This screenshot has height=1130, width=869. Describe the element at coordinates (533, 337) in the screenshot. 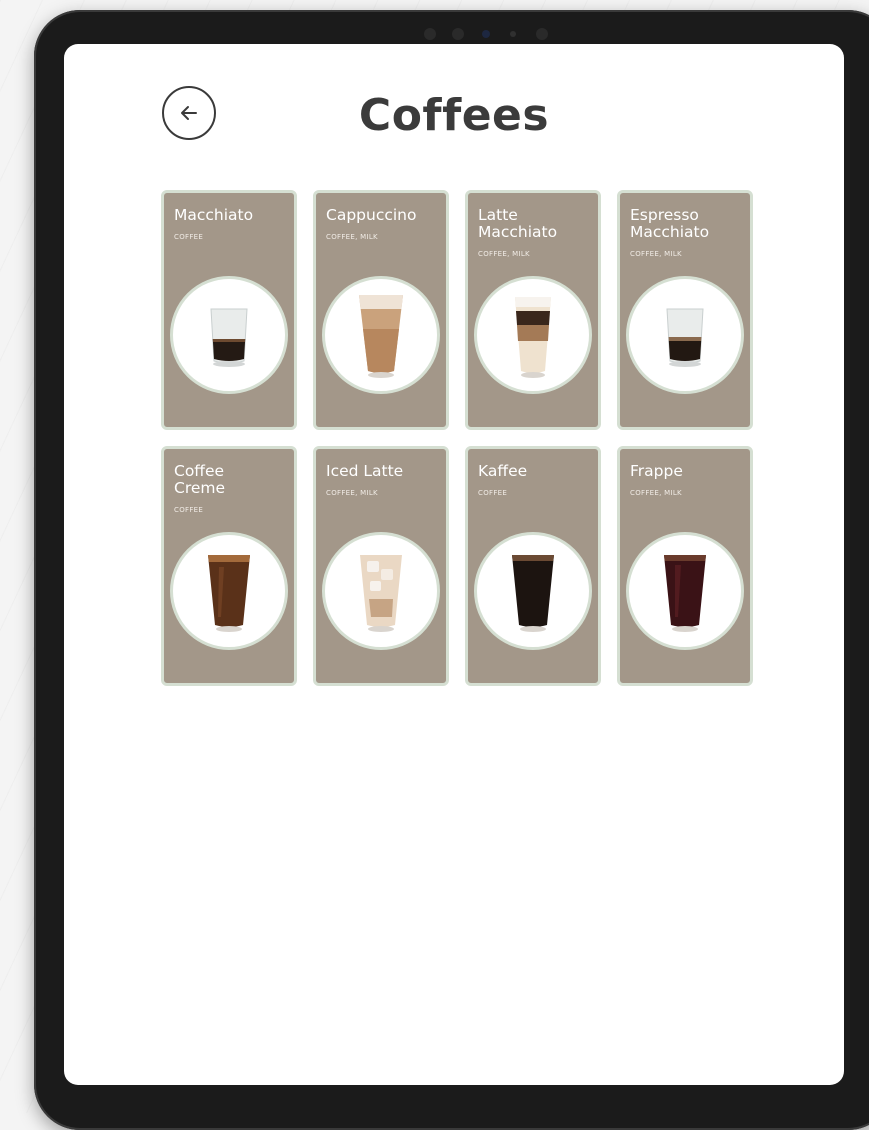

I see `latte-macchiato-glass-icon` at that location.